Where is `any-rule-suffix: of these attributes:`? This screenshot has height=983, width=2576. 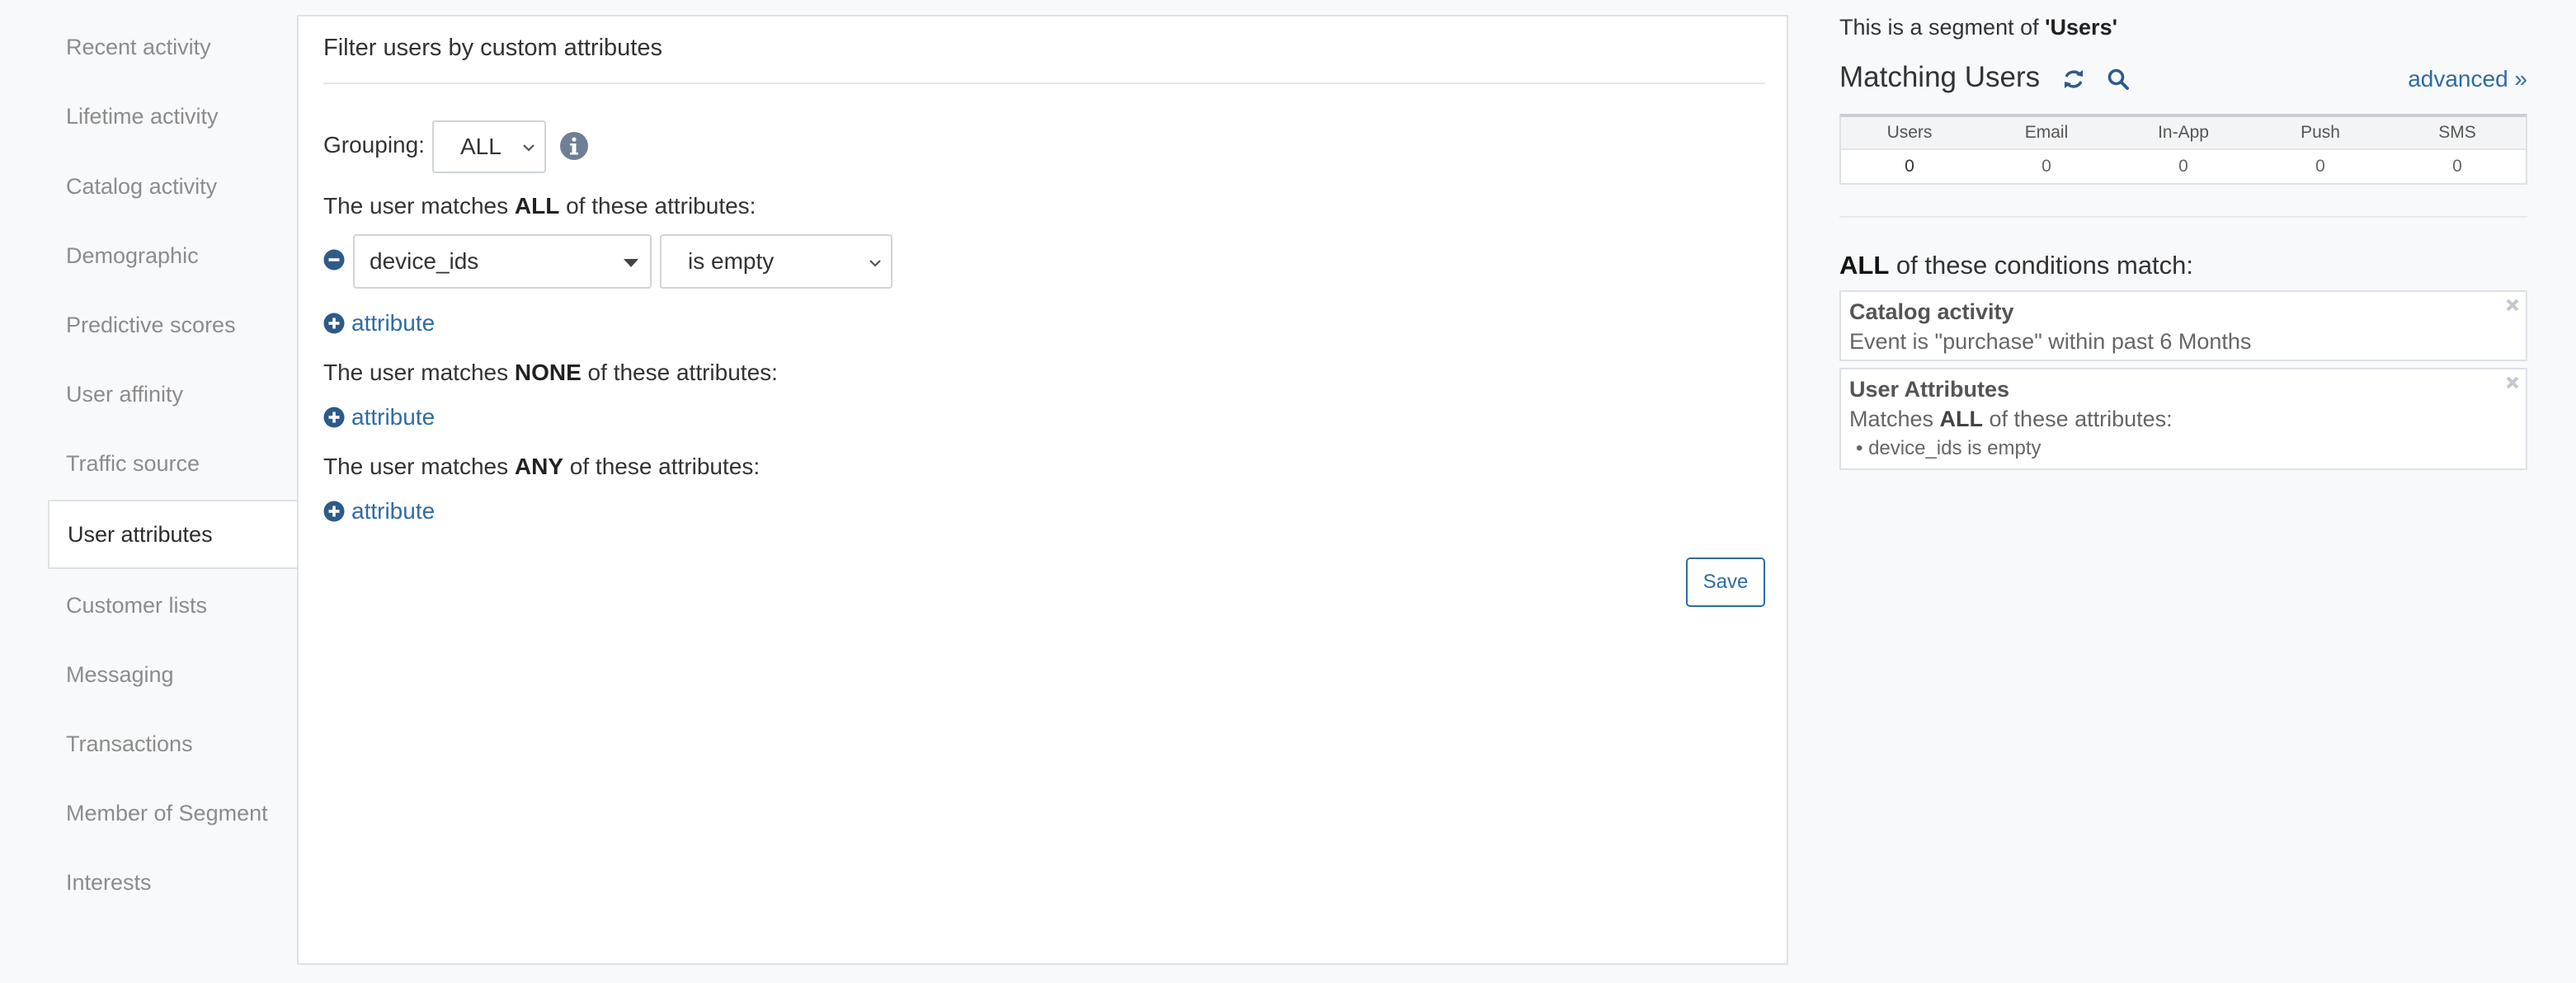 any-rule-suffix: of these attributes: is located at coordinates (662, 467).